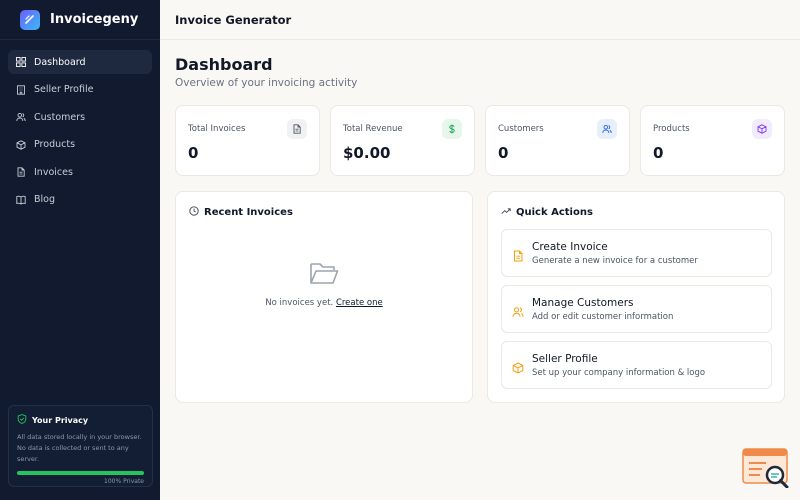 This screenshot has width=800, height=500. Describe the element at coordinates (402, 140) in the screenshot. I see `stat-card-total-revenue: Total Revenue $0.00` at that location.